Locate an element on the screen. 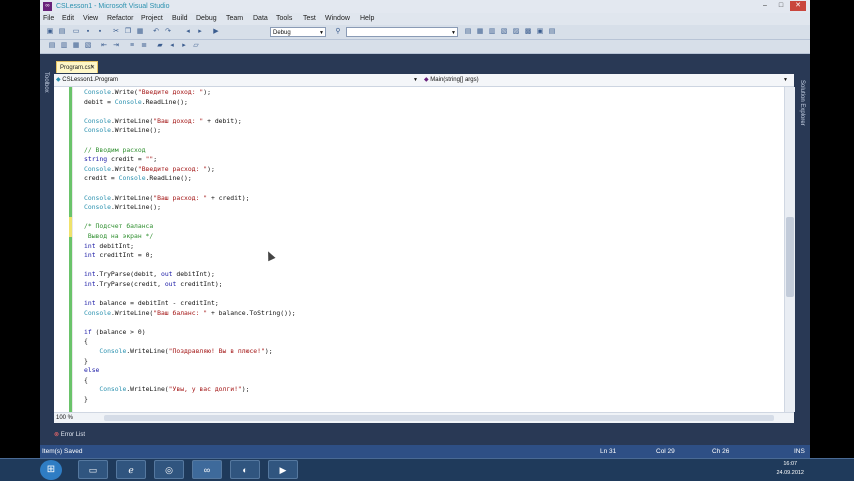 The width and height of the screenshot is (854, 481). solution-explorer-tab: Solution Explorer is located at coordinates (802, 103).